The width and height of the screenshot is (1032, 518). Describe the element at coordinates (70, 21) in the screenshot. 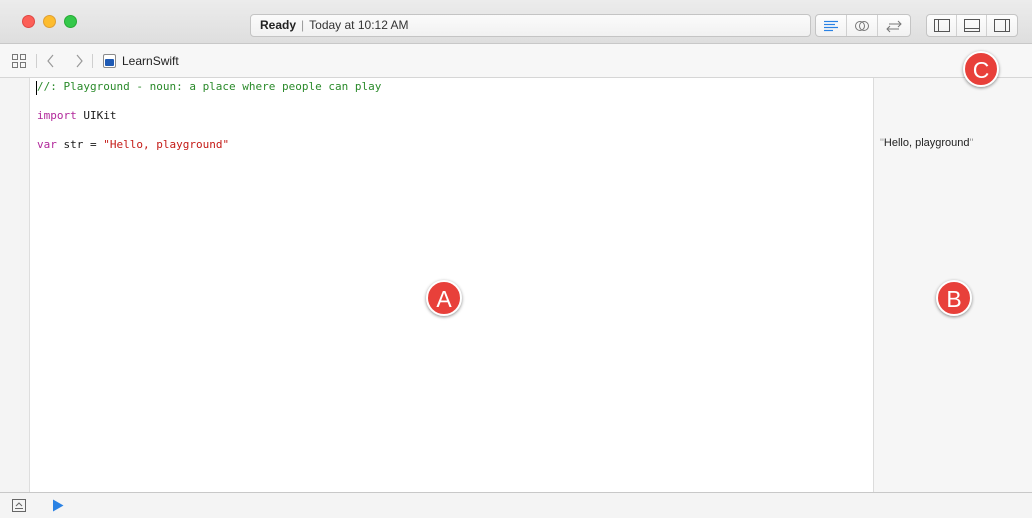

I see `zoom-window-button` at that location.